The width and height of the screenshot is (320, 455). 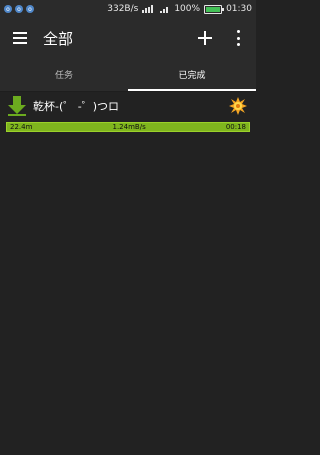 I want to click on more-vert-icon, so click(x=238, y=38).